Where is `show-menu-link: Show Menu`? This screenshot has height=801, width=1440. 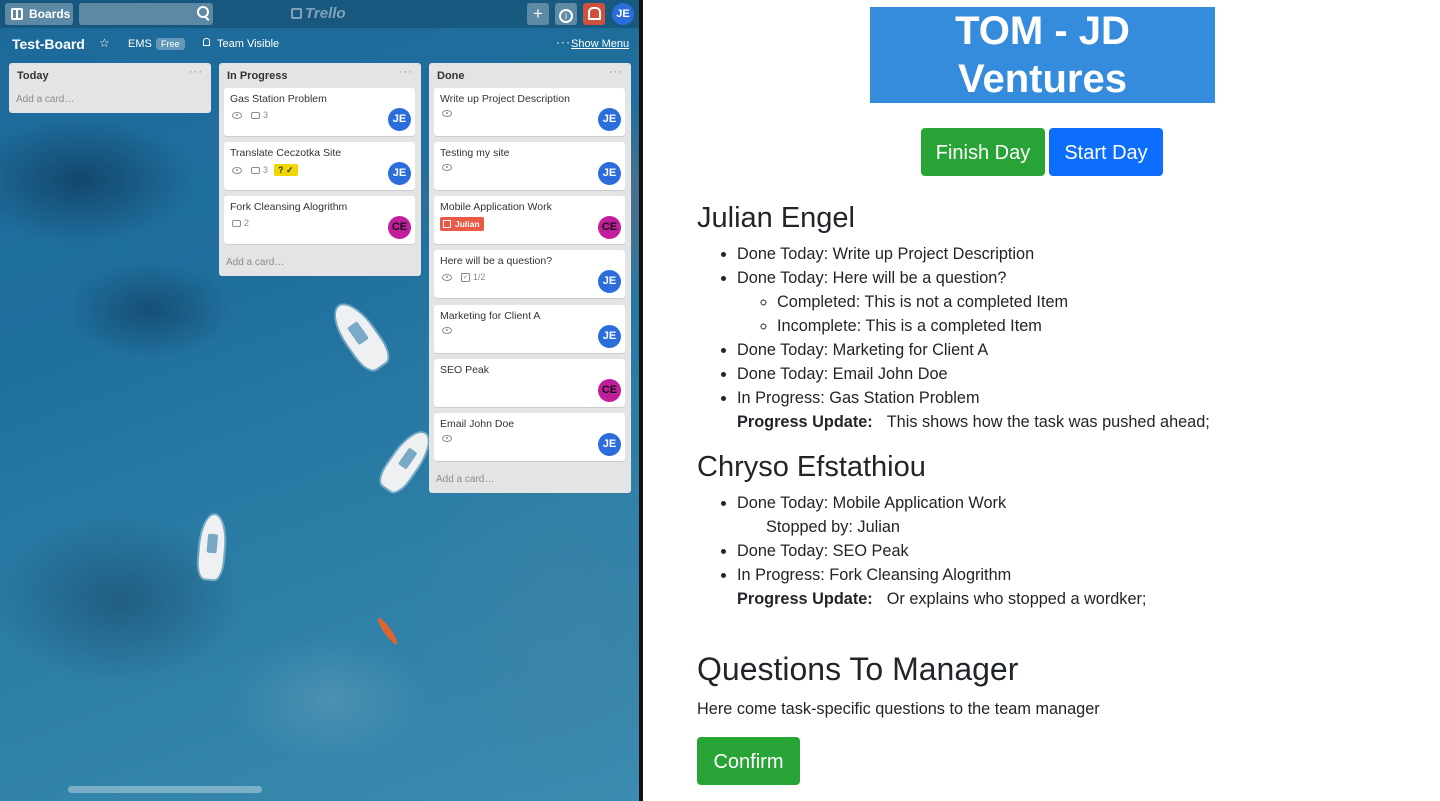 show-menu-link: Show Menu is located at coordinates (600, 44).